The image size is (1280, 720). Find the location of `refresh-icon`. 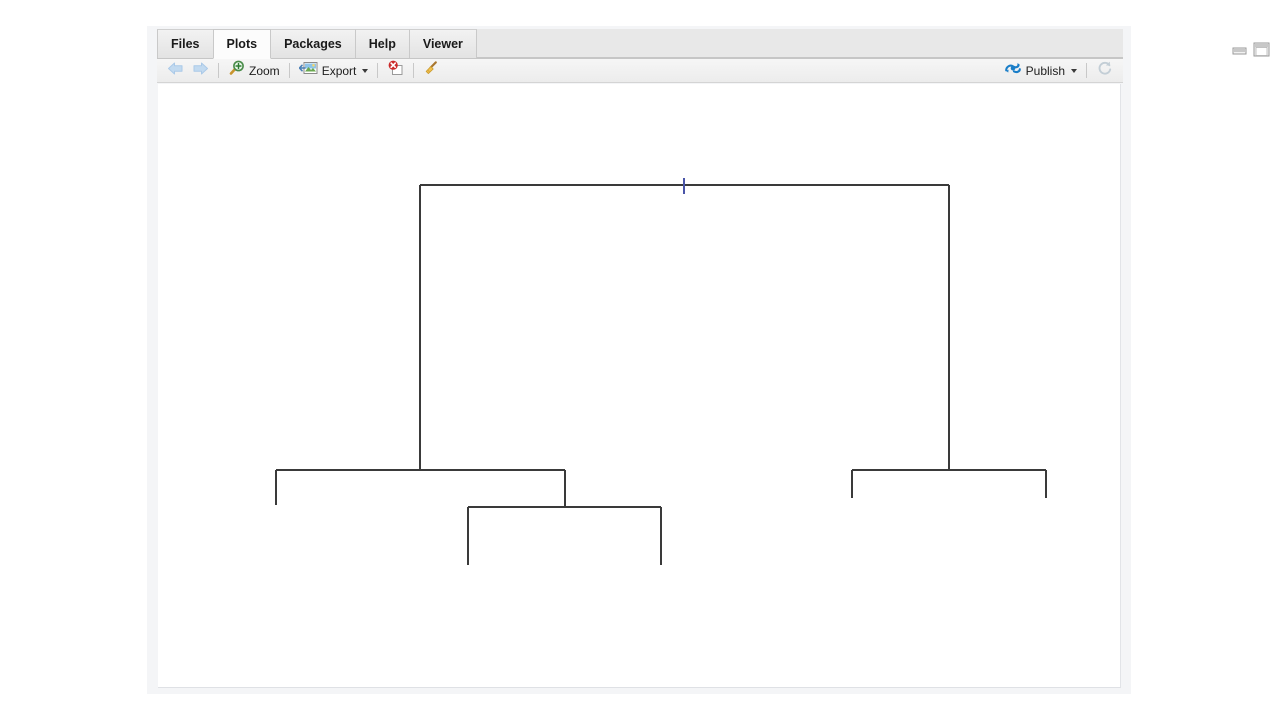

refresh-icon is located at coordinates (1104, 70).